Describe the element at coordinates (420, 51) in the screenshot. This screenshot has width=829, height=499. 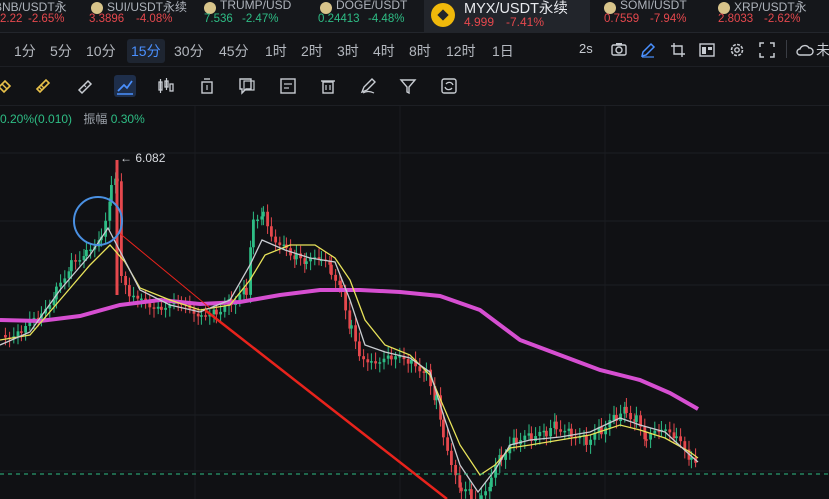
I see `interval-8h: 8时` at that location.